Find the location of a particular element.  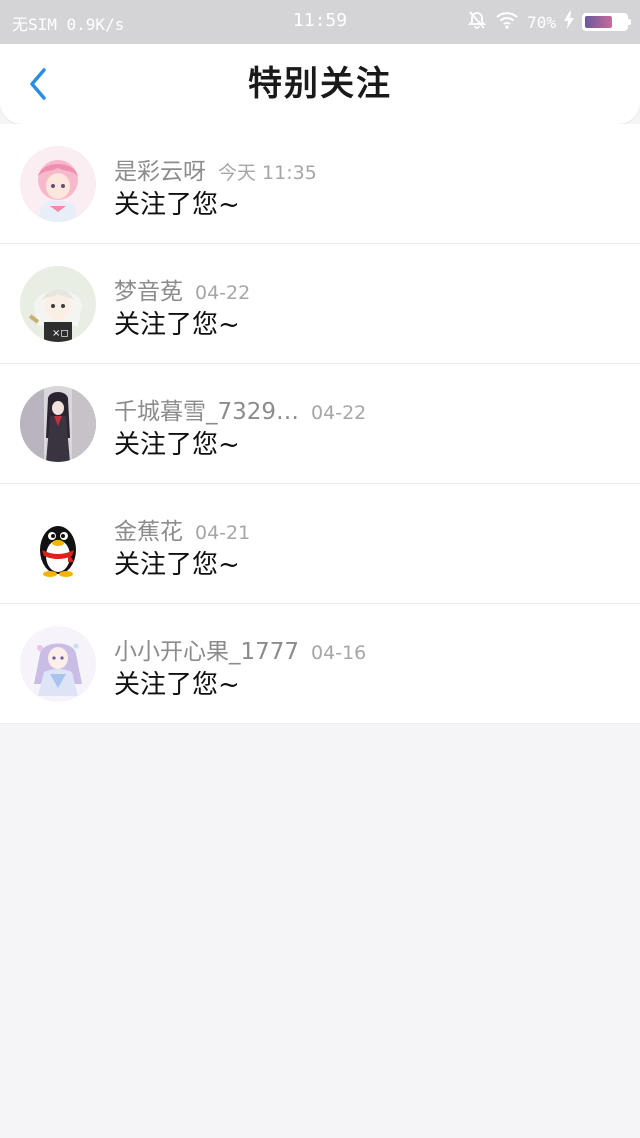

anime-pink-hair-avatar is located at coordinates (58, 184).